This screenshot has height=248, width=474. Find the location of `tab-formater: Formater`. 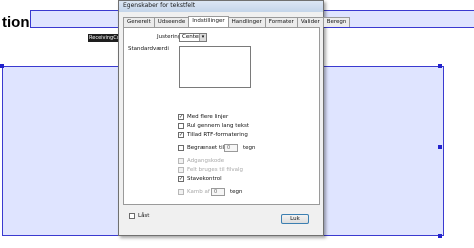

tab-formater: Formater is located at coordinates (281, 22).